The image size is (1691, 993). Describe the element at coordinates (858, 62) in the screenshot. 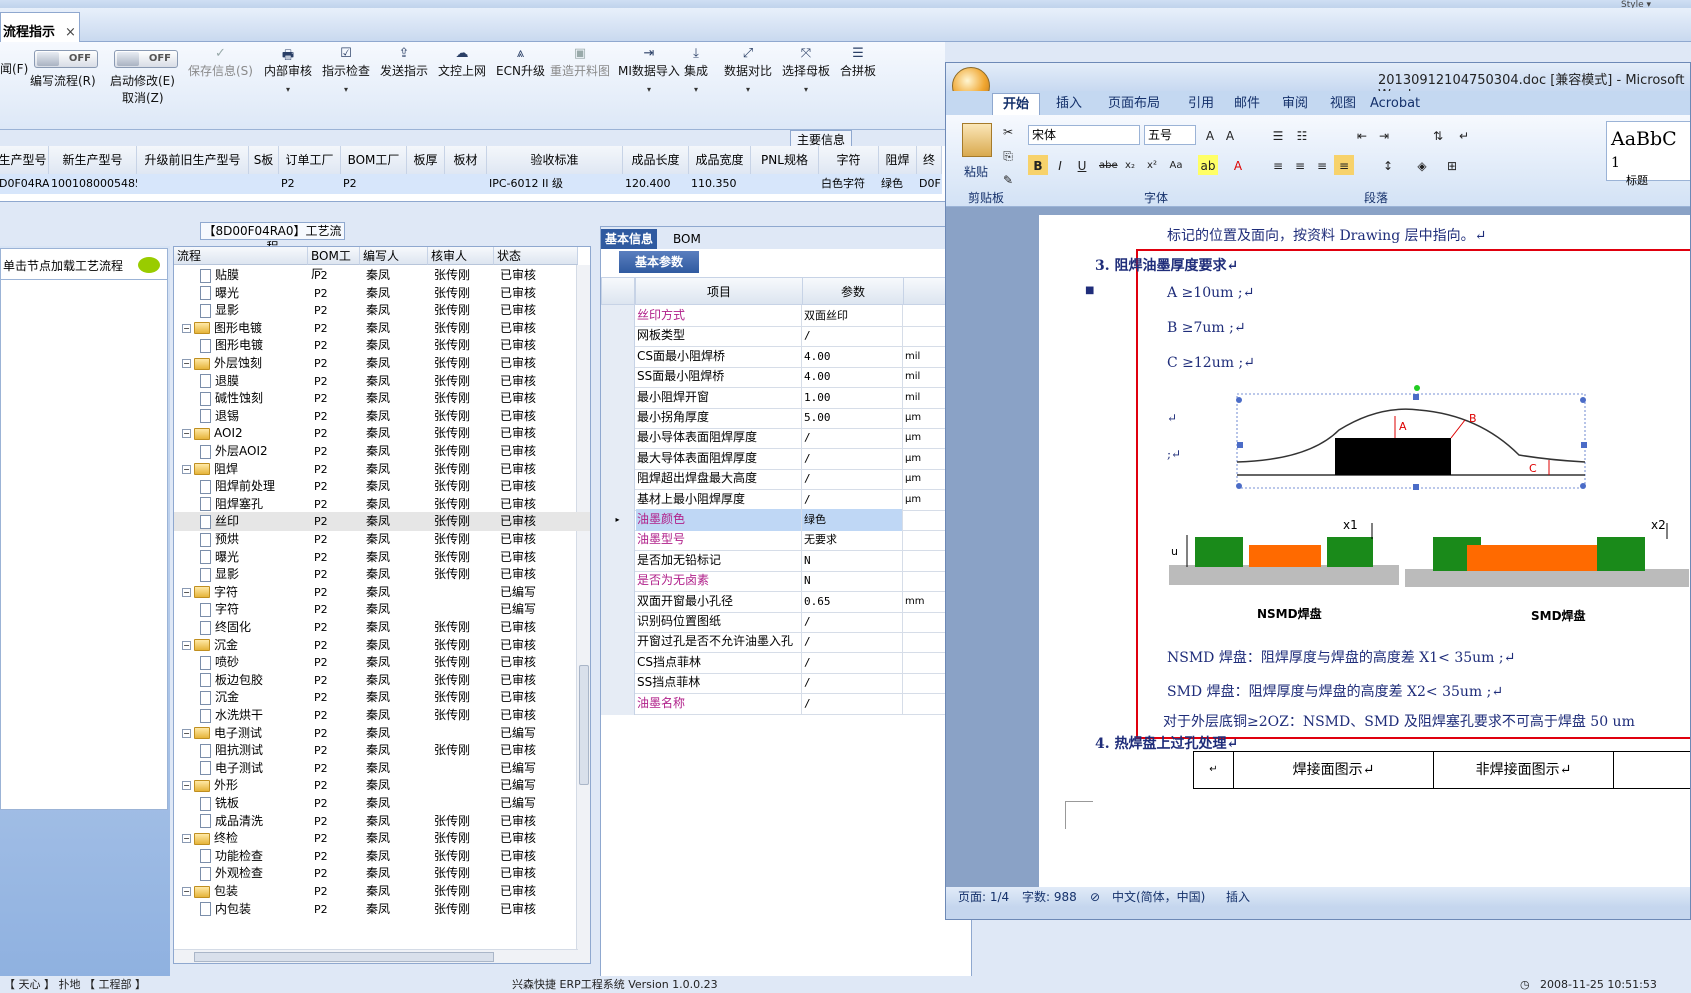

I see `ribbon-button-11: ☰ 合拼板` at that location.